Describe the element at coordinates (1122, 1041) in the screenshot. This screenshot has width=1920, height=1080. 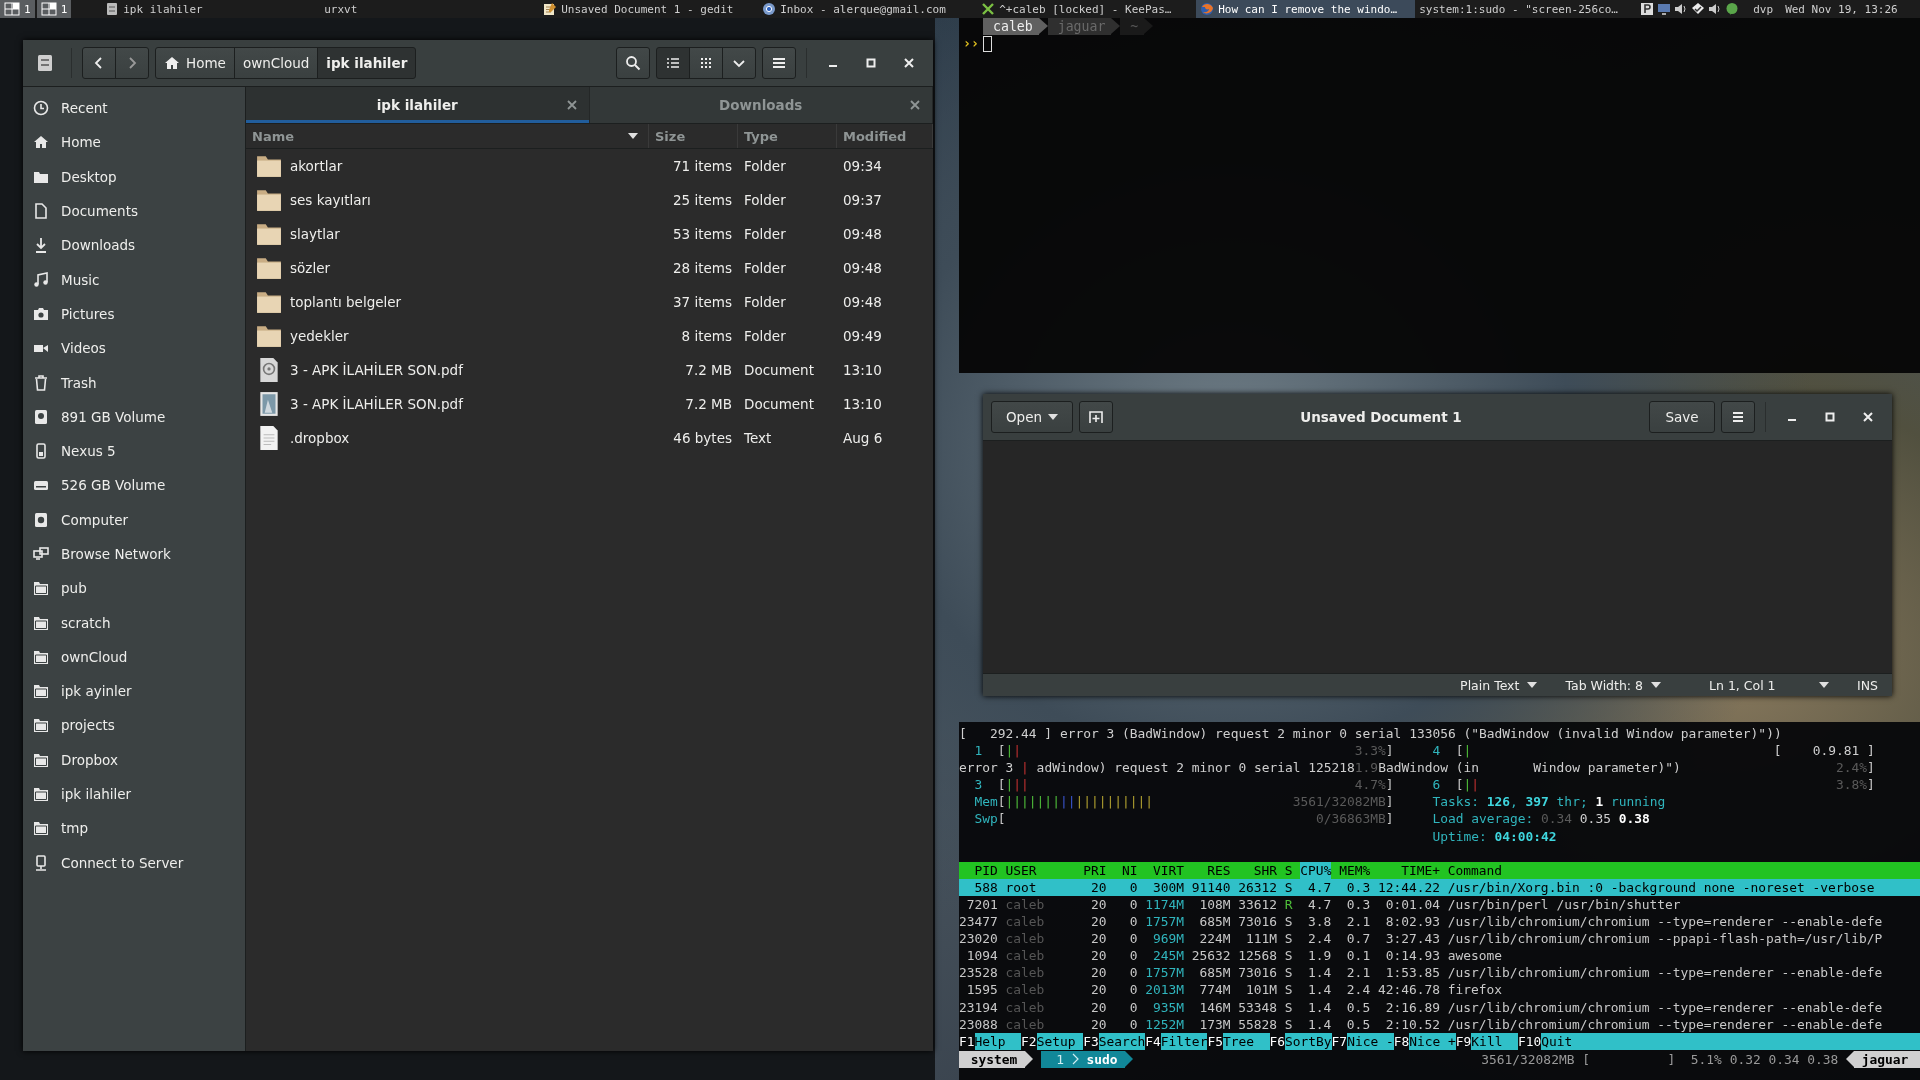
I see `function-key-label: Search` at that location.